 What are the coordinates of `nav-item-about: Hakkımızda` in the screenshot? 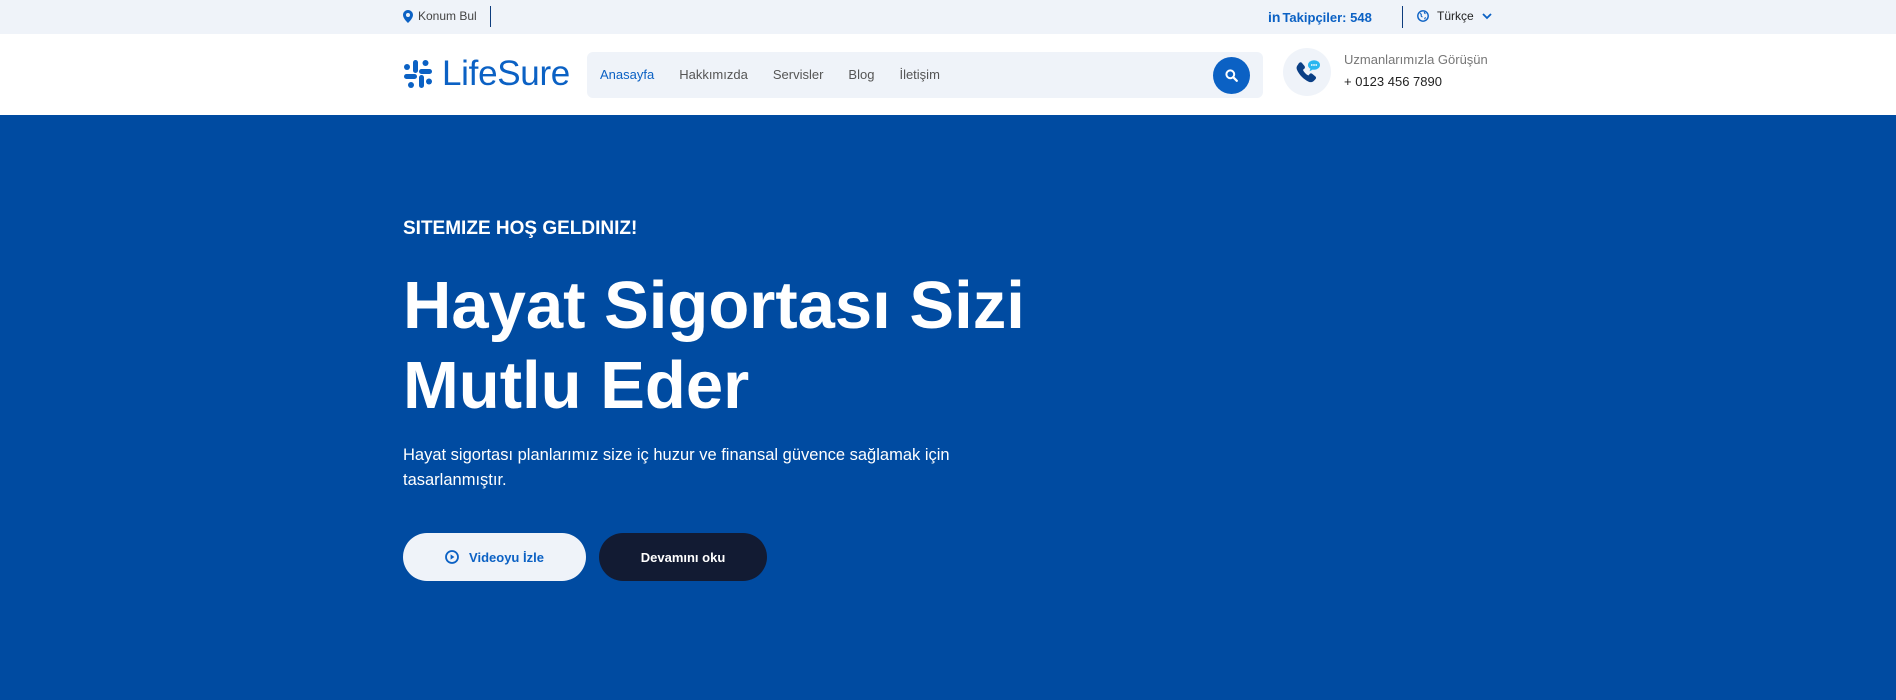 It's located at (713, 74).